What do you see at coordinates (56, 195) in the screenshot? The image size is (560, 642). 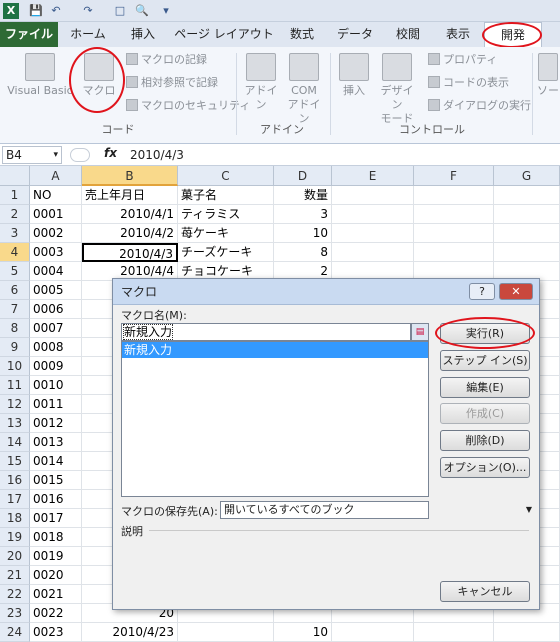 I see `cell-a: NO` at bounding box center [56, 195].